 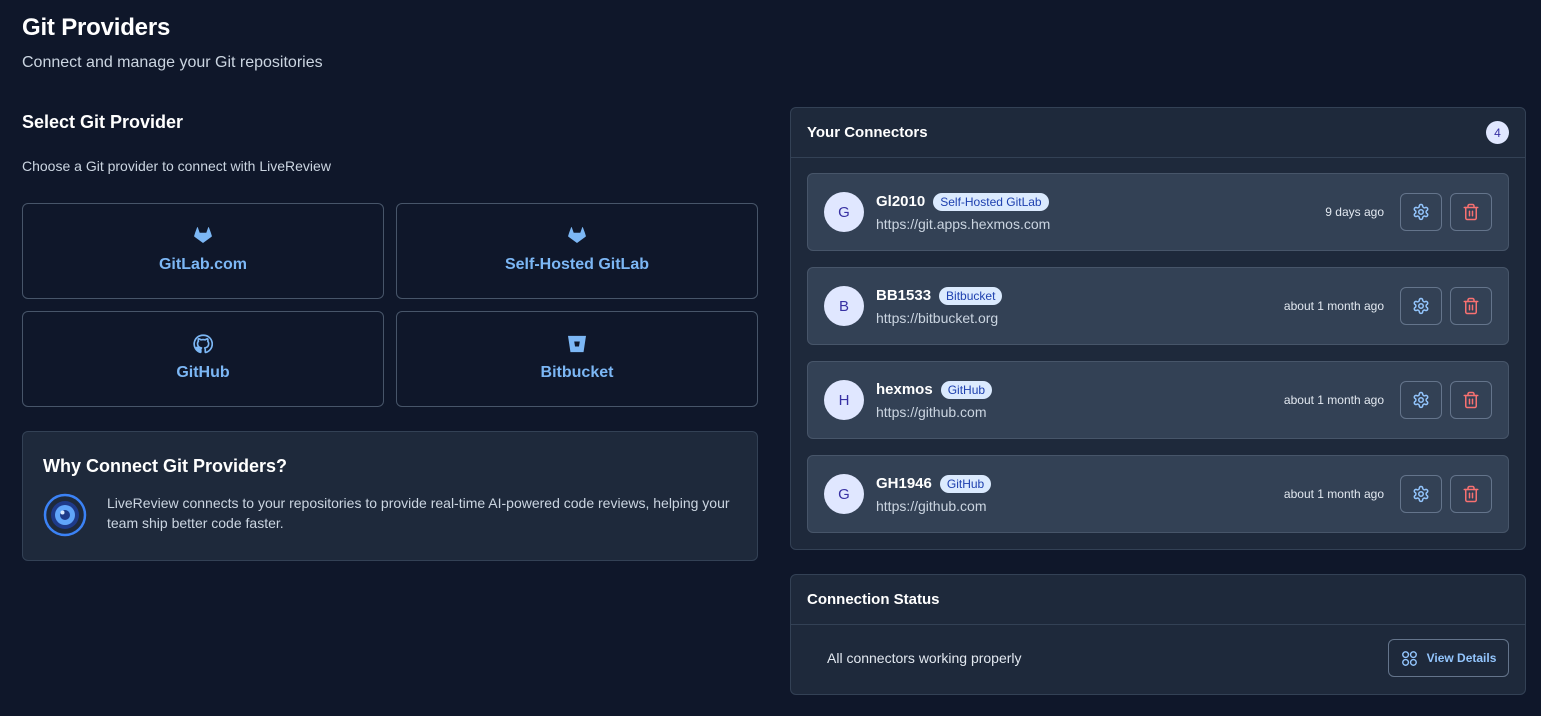 What do you see at coordinates (1080, 400) in the screenshot?
I see `connector-info: hexmos GitHub https://github.com` at bounding box center [1080, 400].